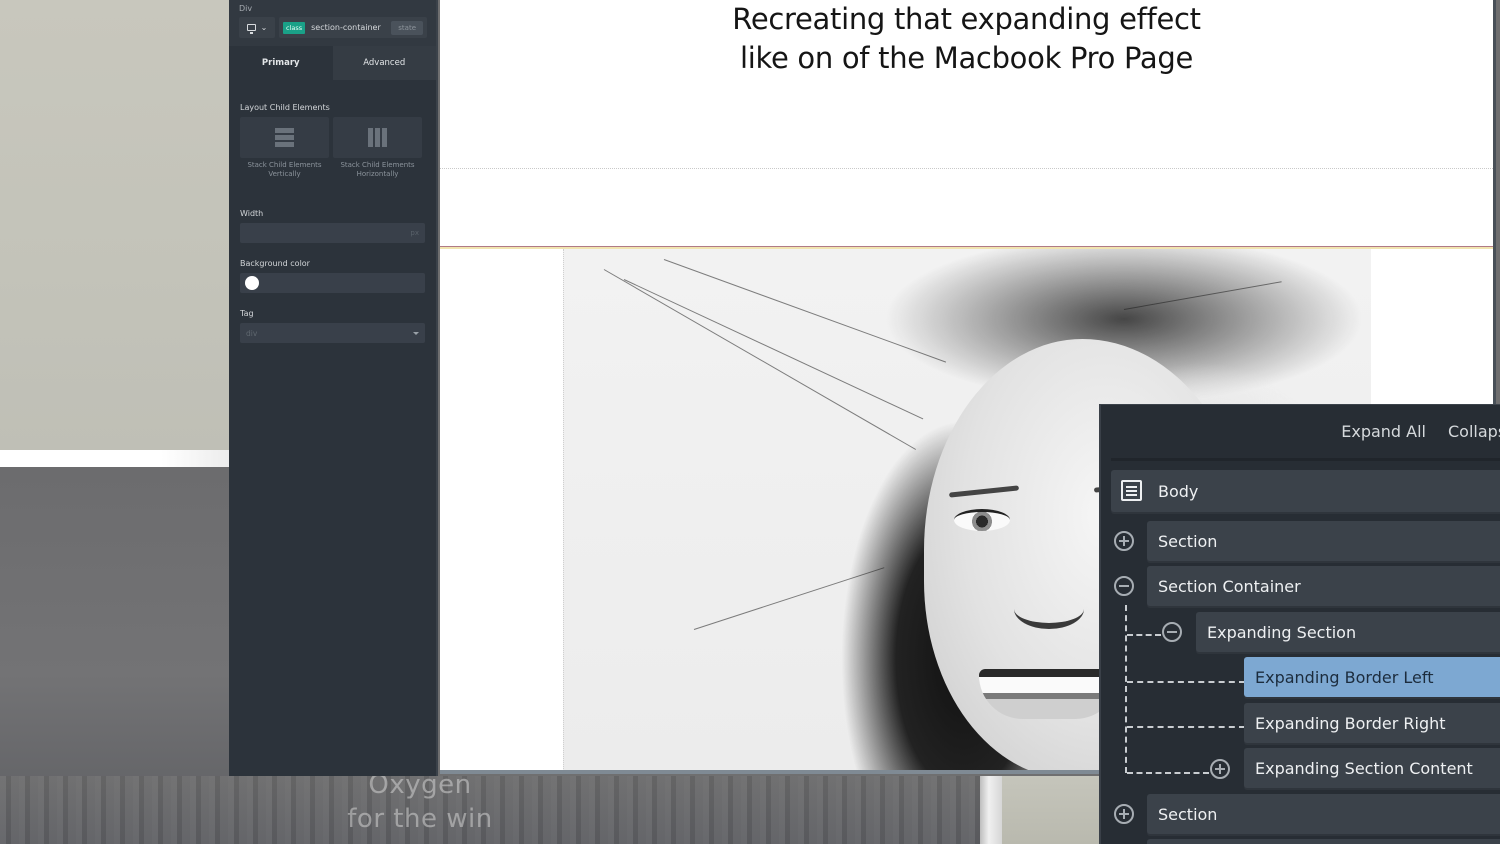  I want to click on tree-node-expanding-border-right: Expanding Border Right, so click(1372, 723).